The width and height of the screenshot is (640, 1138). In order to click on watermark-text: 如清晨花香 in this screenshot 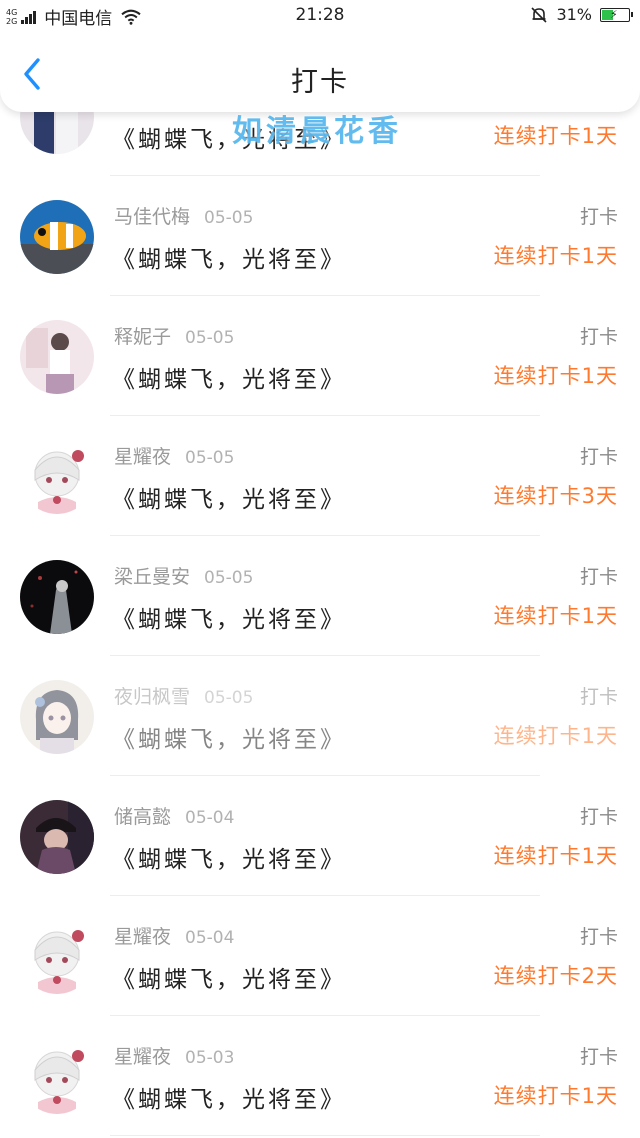, I will do `click(317, 131)`.